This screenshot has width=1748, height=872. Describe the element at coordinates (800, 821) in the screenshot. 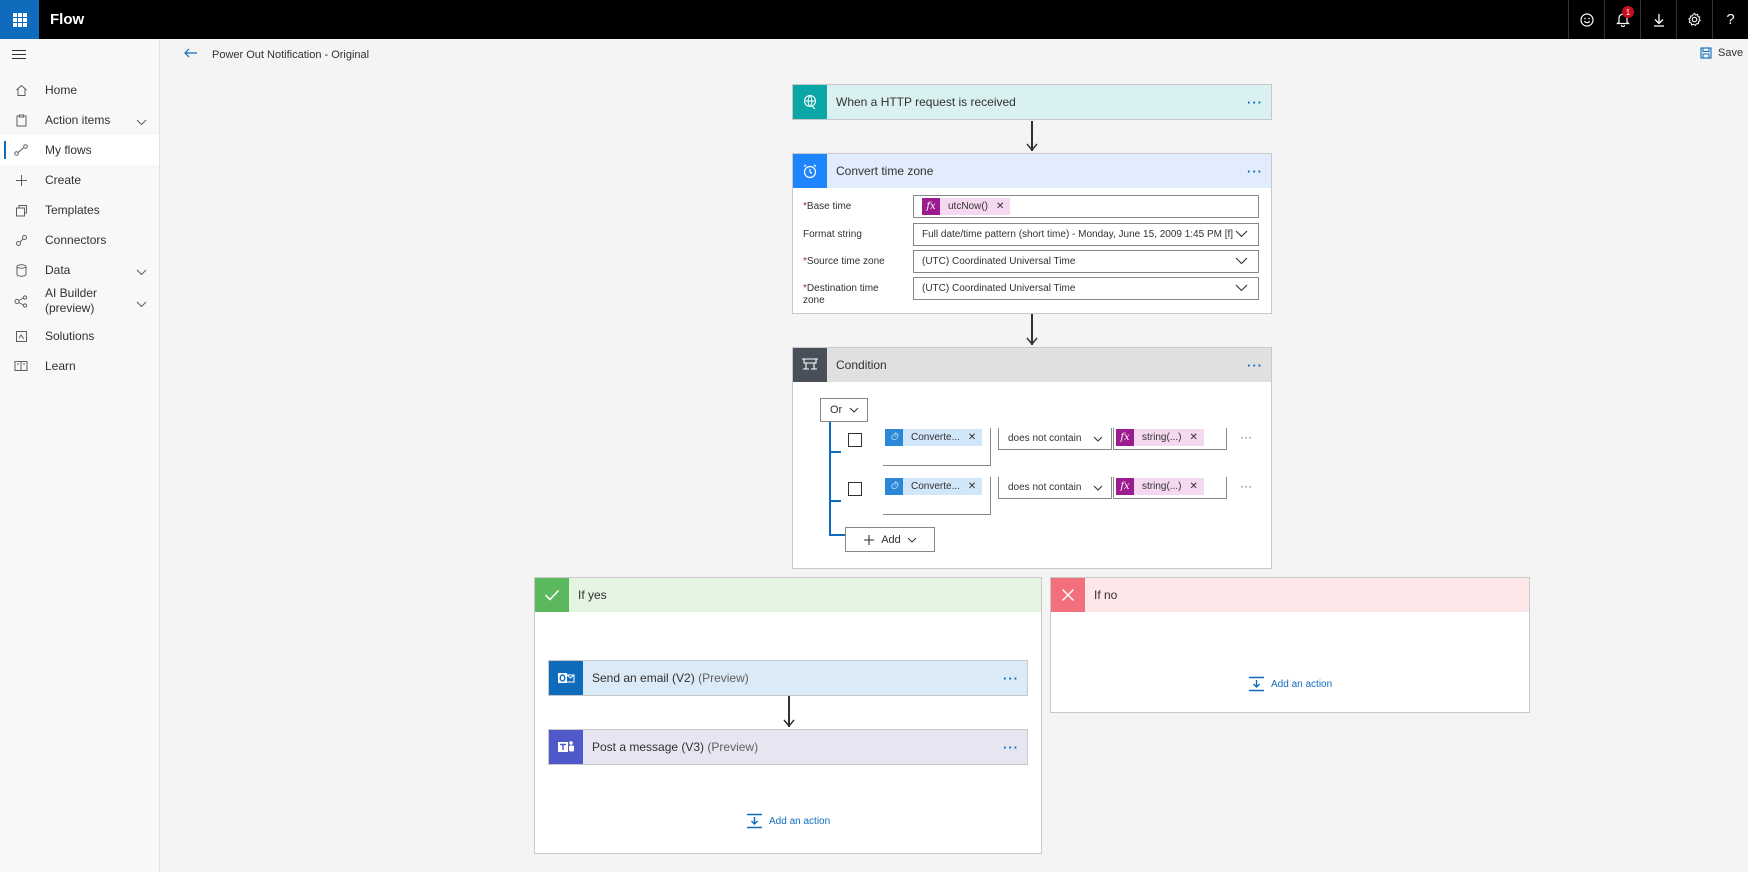

I see `if-yes-add-action-label: Add an action` at that location.